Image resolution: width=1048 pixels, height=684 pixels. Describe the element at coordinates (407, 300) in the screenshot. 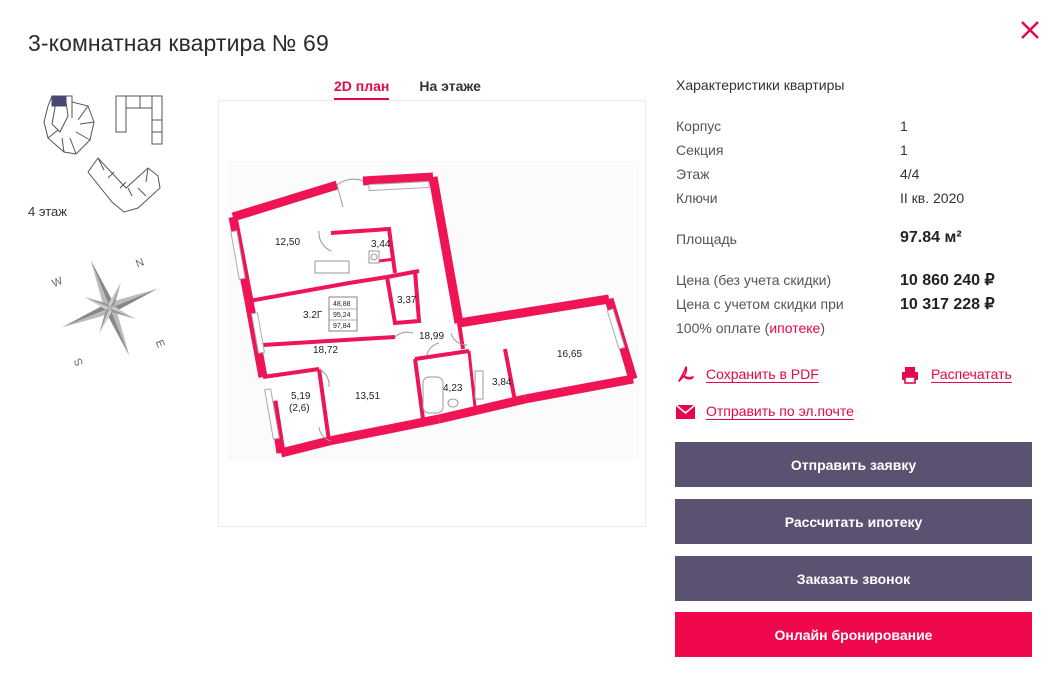

I see `room-area: 3,37` at that location.